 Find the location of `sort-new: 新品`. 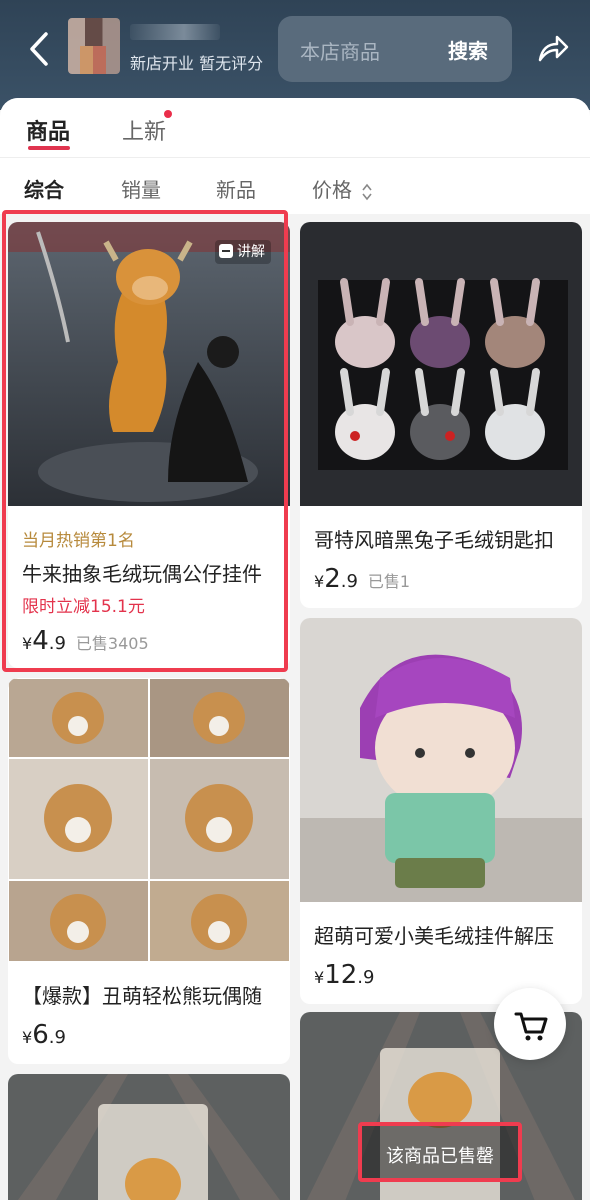

sort-new: 新品 is located at coordinates (236, 188).